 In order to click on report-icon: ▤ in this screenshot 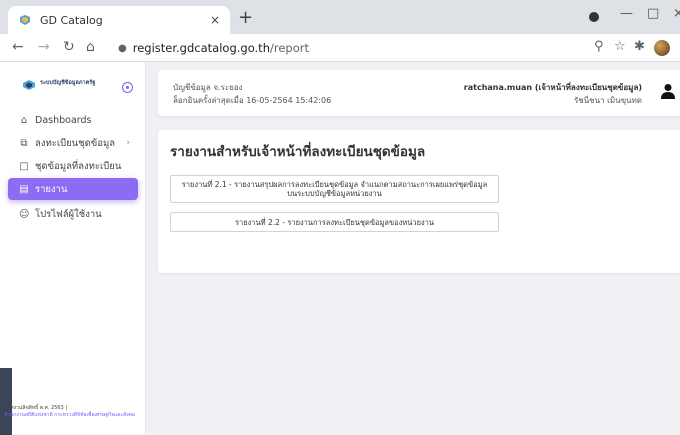, I will do `click(24, 189)`.